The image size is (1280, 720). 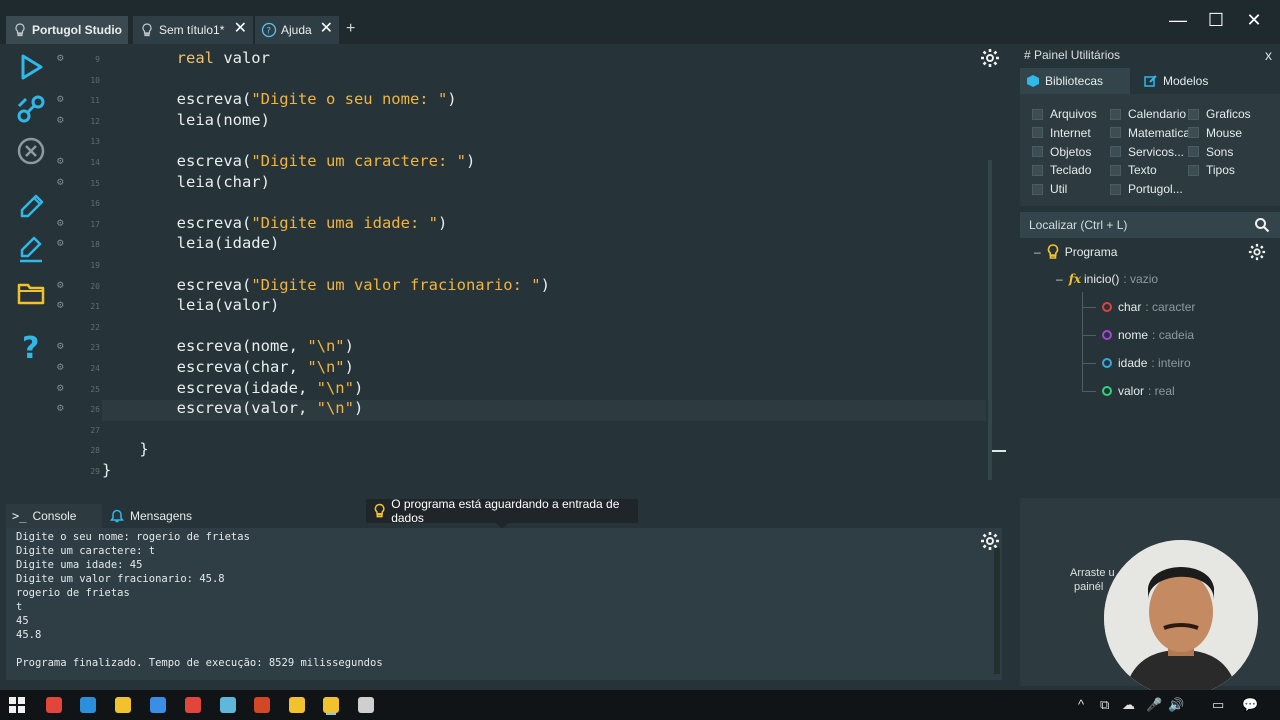 What do you see at coordinates (1061, 133) in the screenshot?
I see `library-checkbox: Internet` at bounding box center [1061, 133].